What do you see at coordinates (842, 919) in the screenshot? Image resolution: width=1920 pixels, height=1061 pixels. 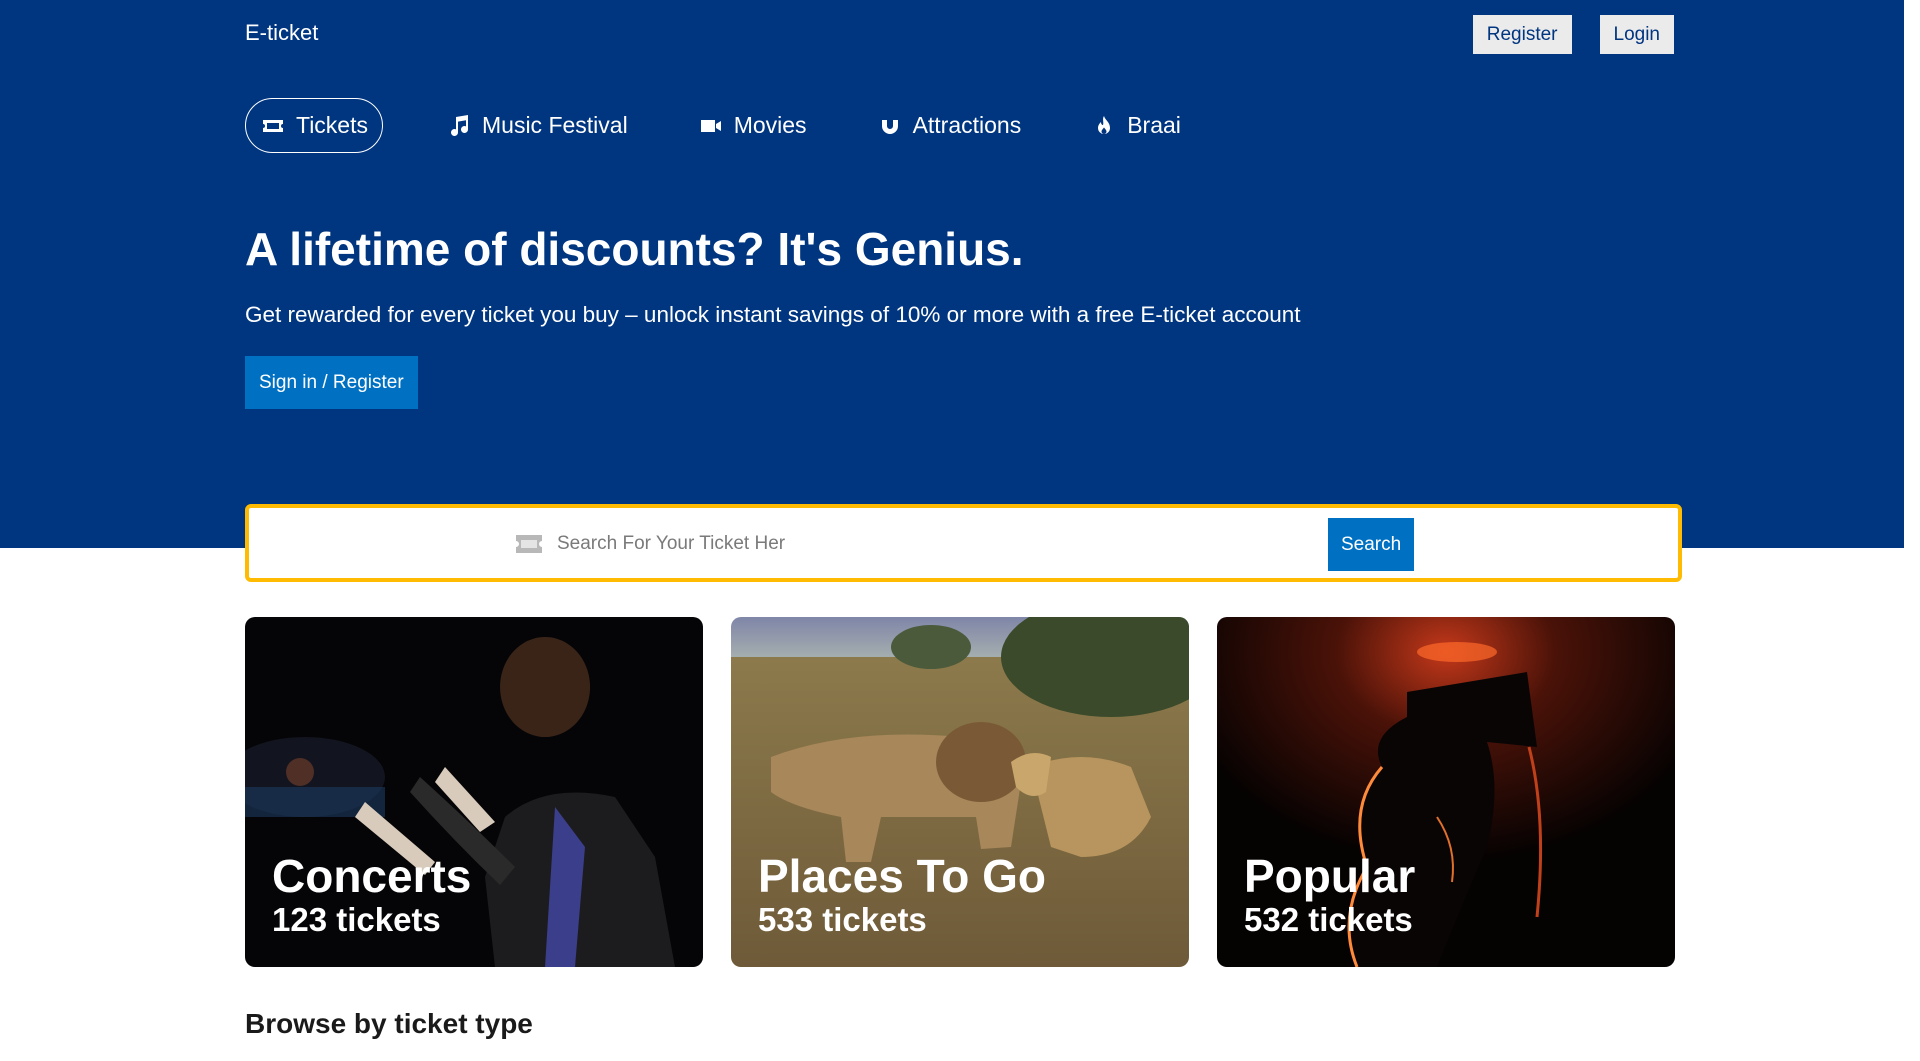 I see `card-count: 533 tickets` at bounding box center [842, 919].